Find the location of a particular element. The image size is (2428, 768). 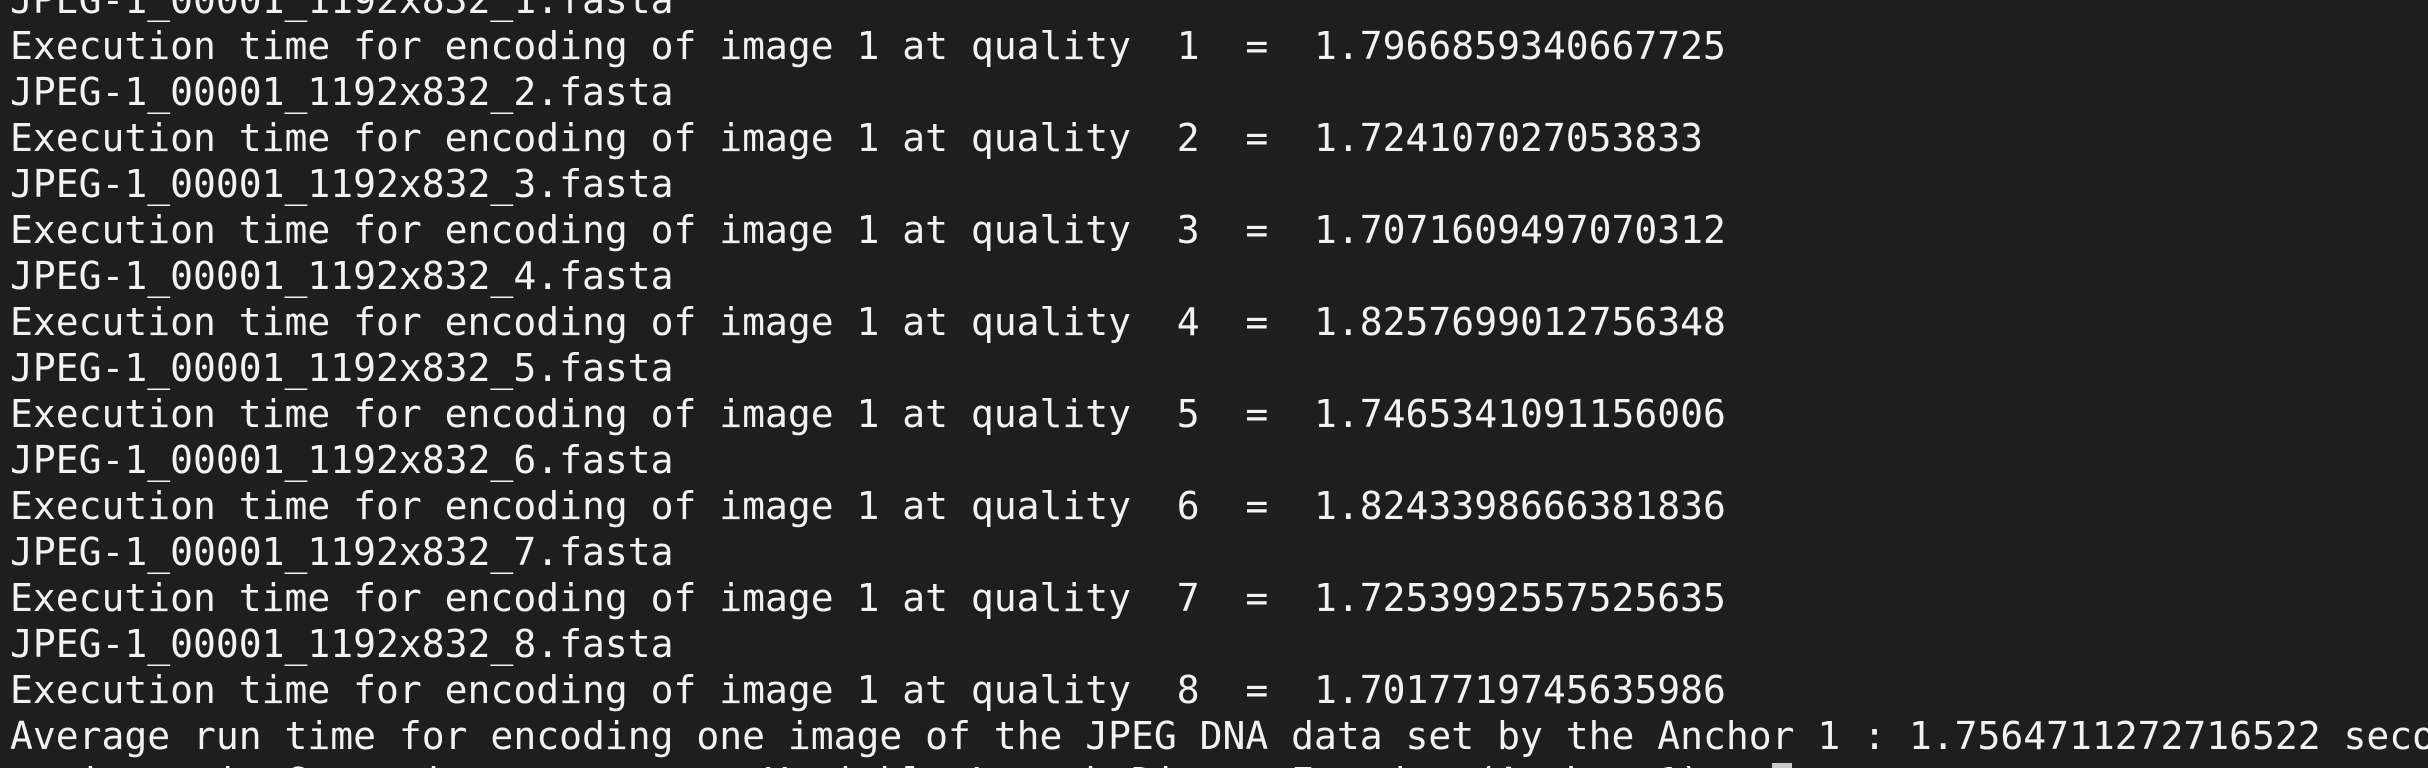

output-line: JPEG-1_00001_1192x832_2.fasta is located at coordinates (342, 92).